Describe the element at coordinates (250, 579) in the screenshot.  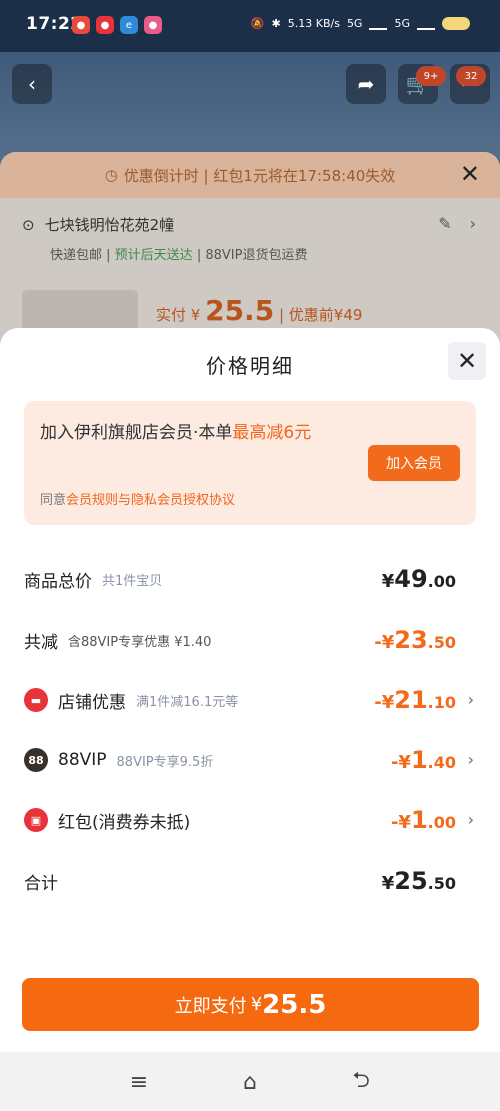
I see `row-total-price: 商品总价 共1件宝贝 ¥49.00` at that location.